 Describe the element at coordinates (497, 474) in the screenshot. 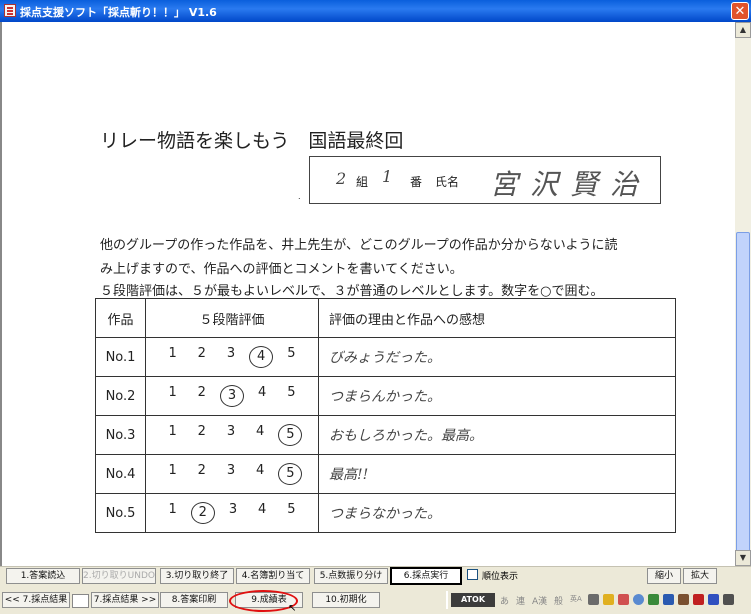

I see `comment-cell: 最高!!` at that location.